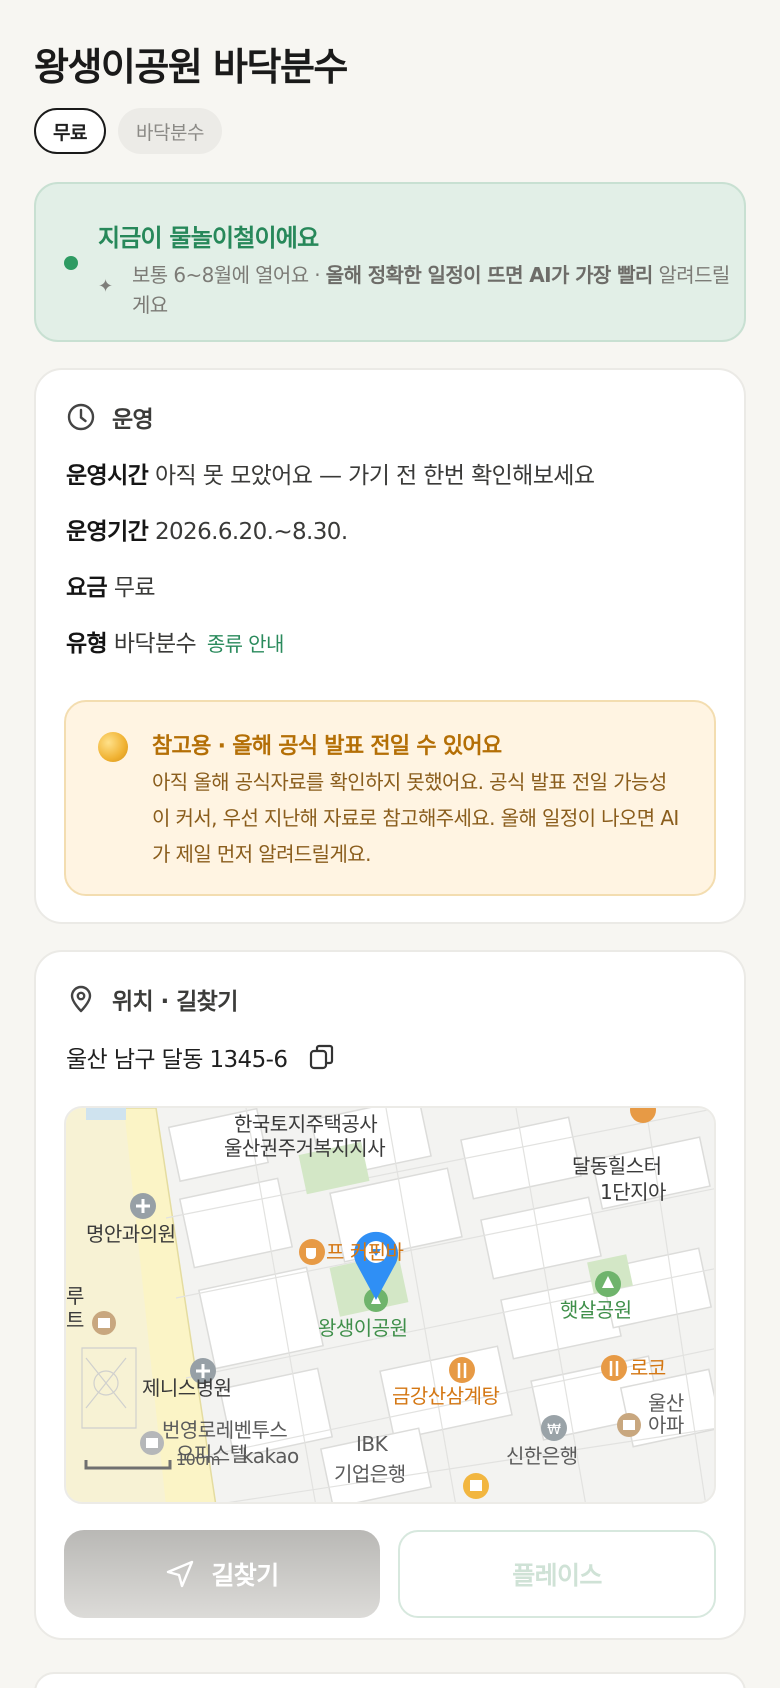 Image resolution: width=780 pixels, height=1688 pixels. I want to click on map-label: 햇살공원, so click(596, 1310).